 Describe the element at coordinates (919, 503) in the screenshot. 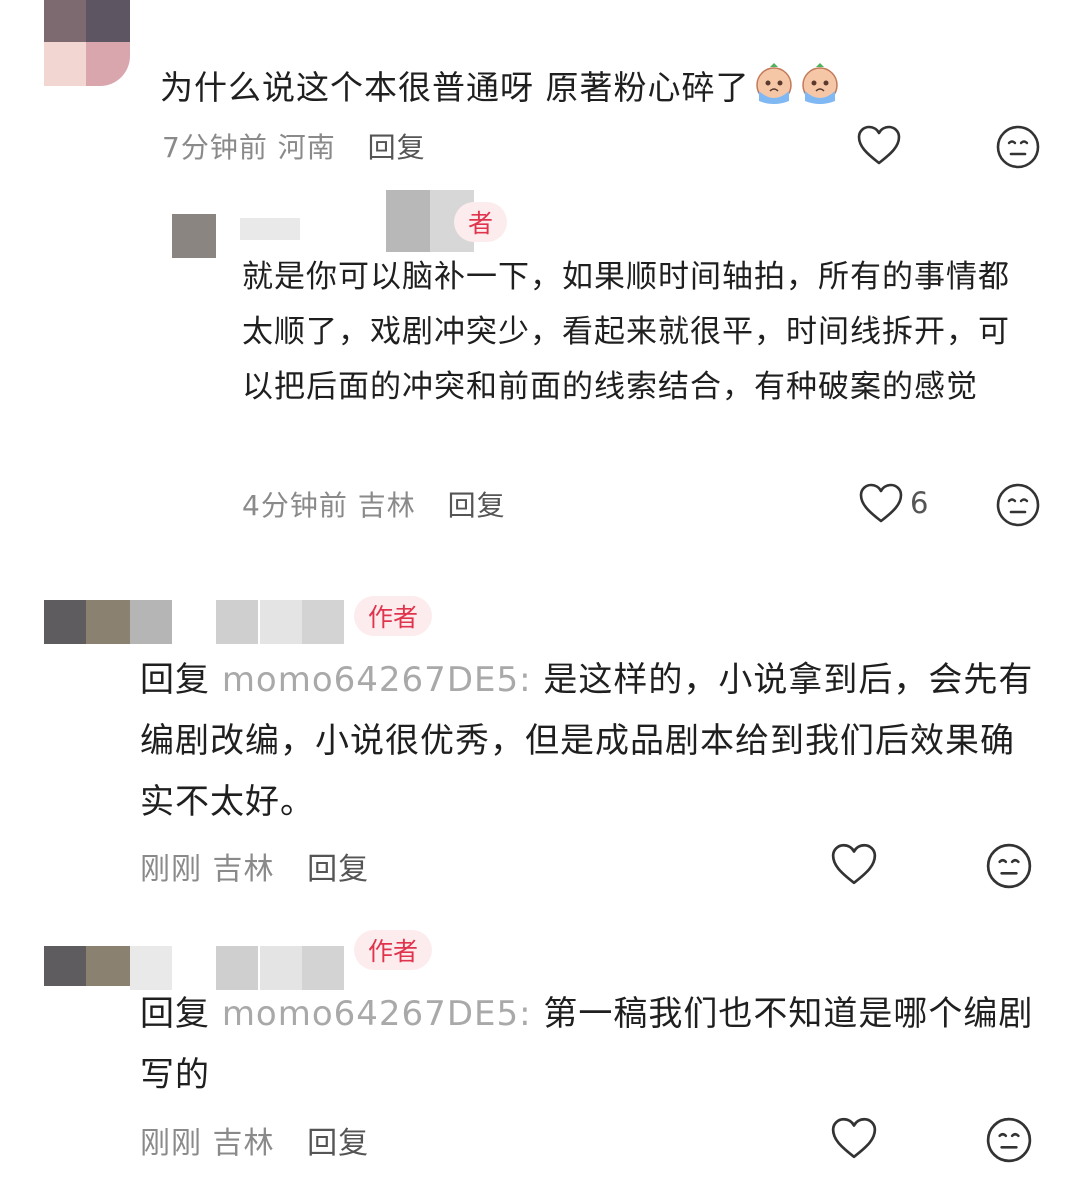

I see `like-count: 6` at that location.